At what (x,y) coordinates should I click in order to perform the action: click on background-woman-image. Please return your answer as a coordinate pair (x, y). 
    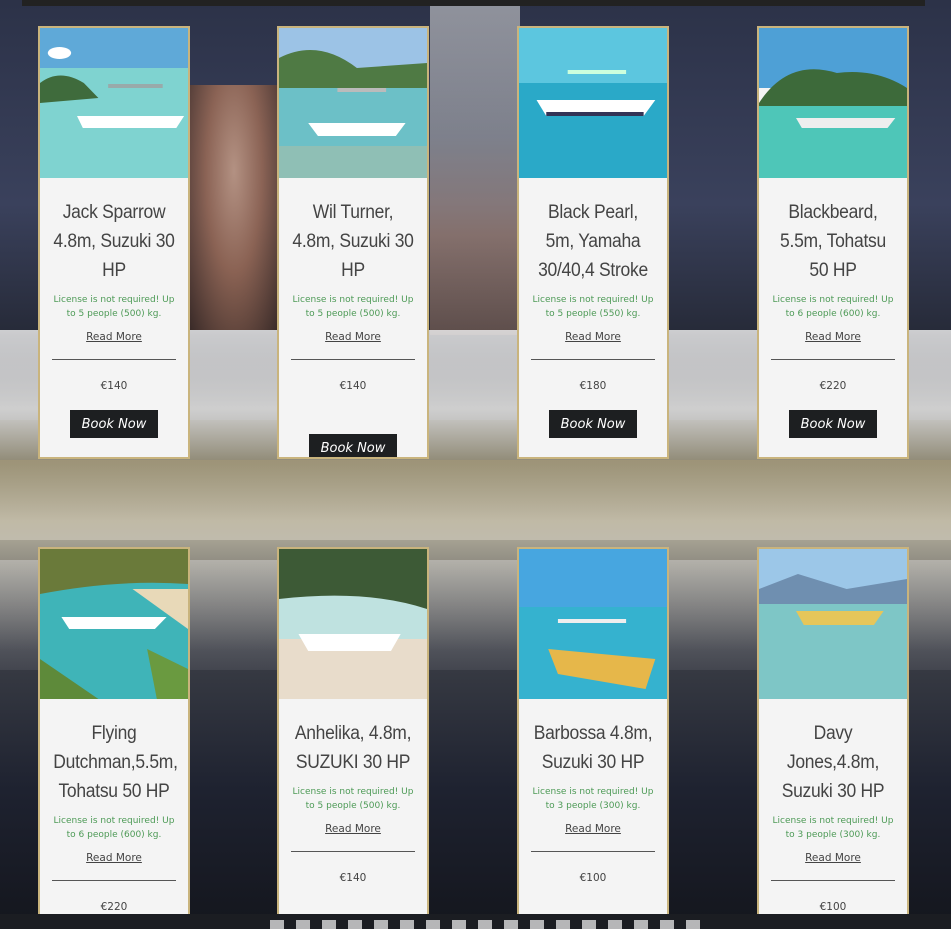
    Looking at the image, I should click on (234, 207).